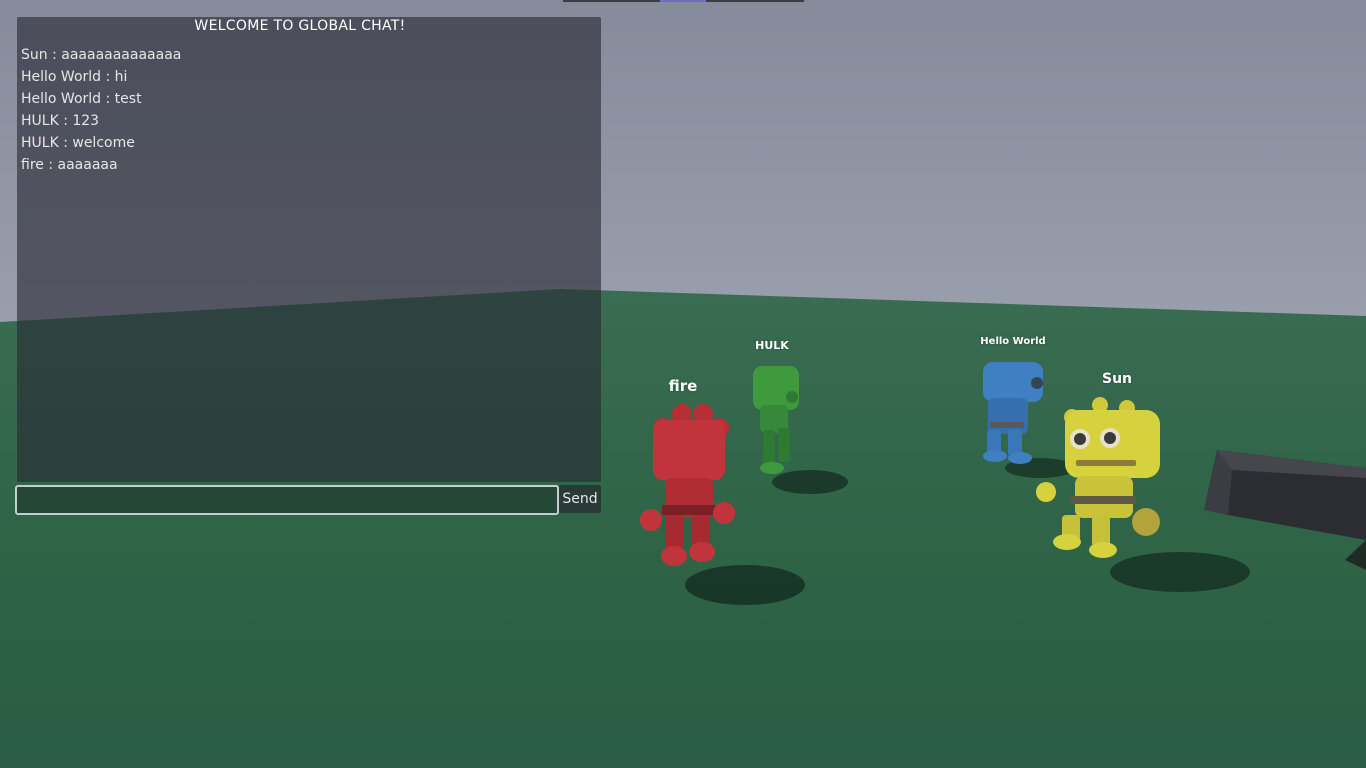 Image resolution: width=1366 pixels, height=768 pixels. Describe the element at coordinates (300, 26) in the screenshot. I see `chat-title: WELCOME TO GLOBAL CHAT!` at that location.